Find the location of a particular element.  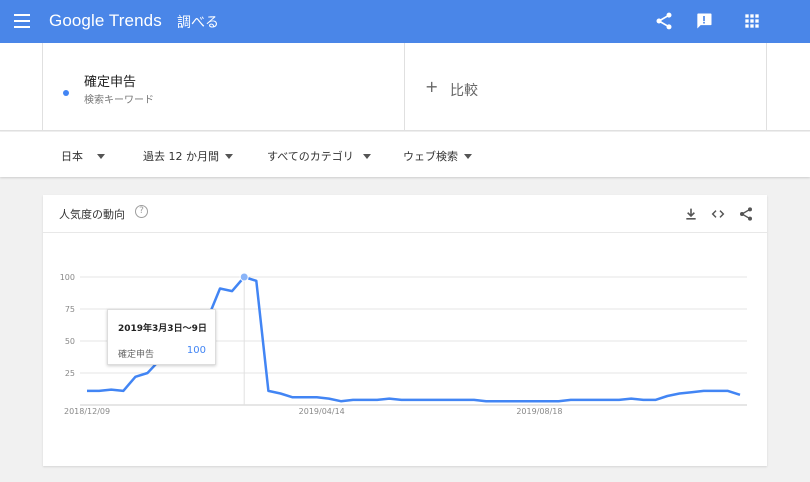

x-tick-label: 2018/12/09 is located at coordinates (87, 411).